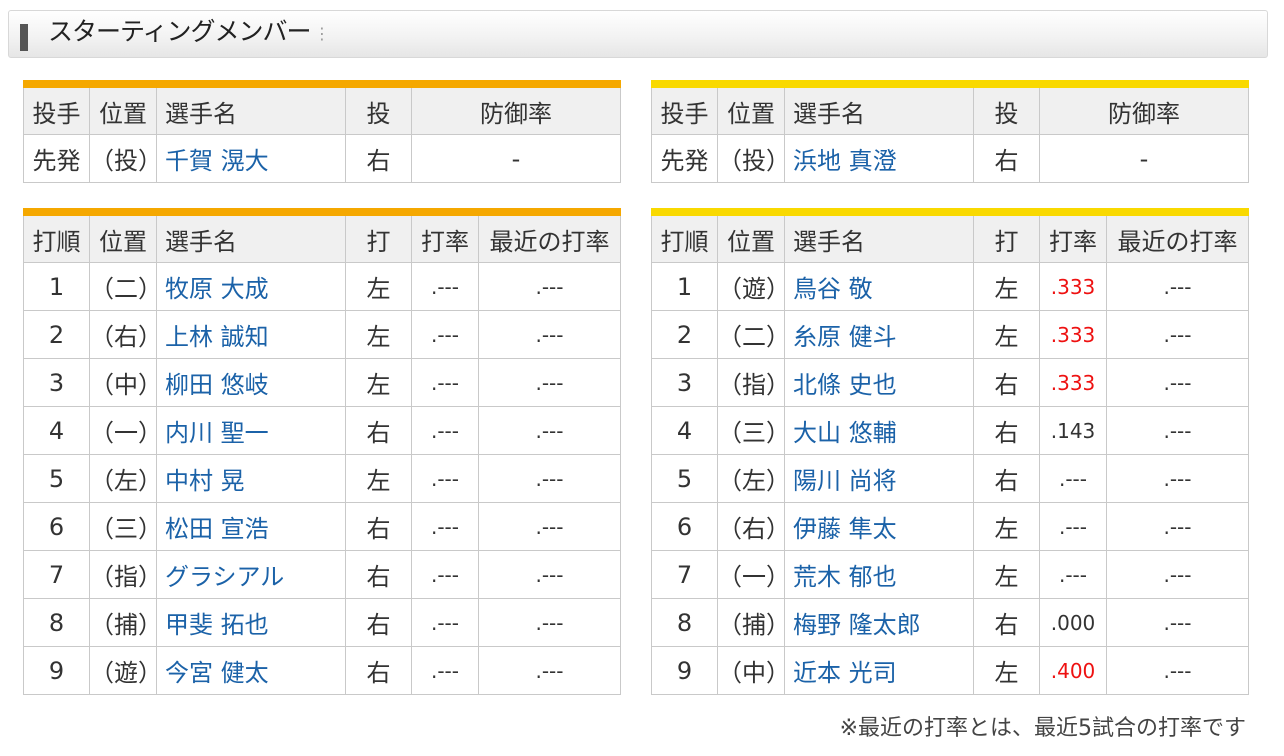 The width and height of the screenshot is (1284, 756). I want to click on batter-name-link: グラシアル, so click(251, 574).